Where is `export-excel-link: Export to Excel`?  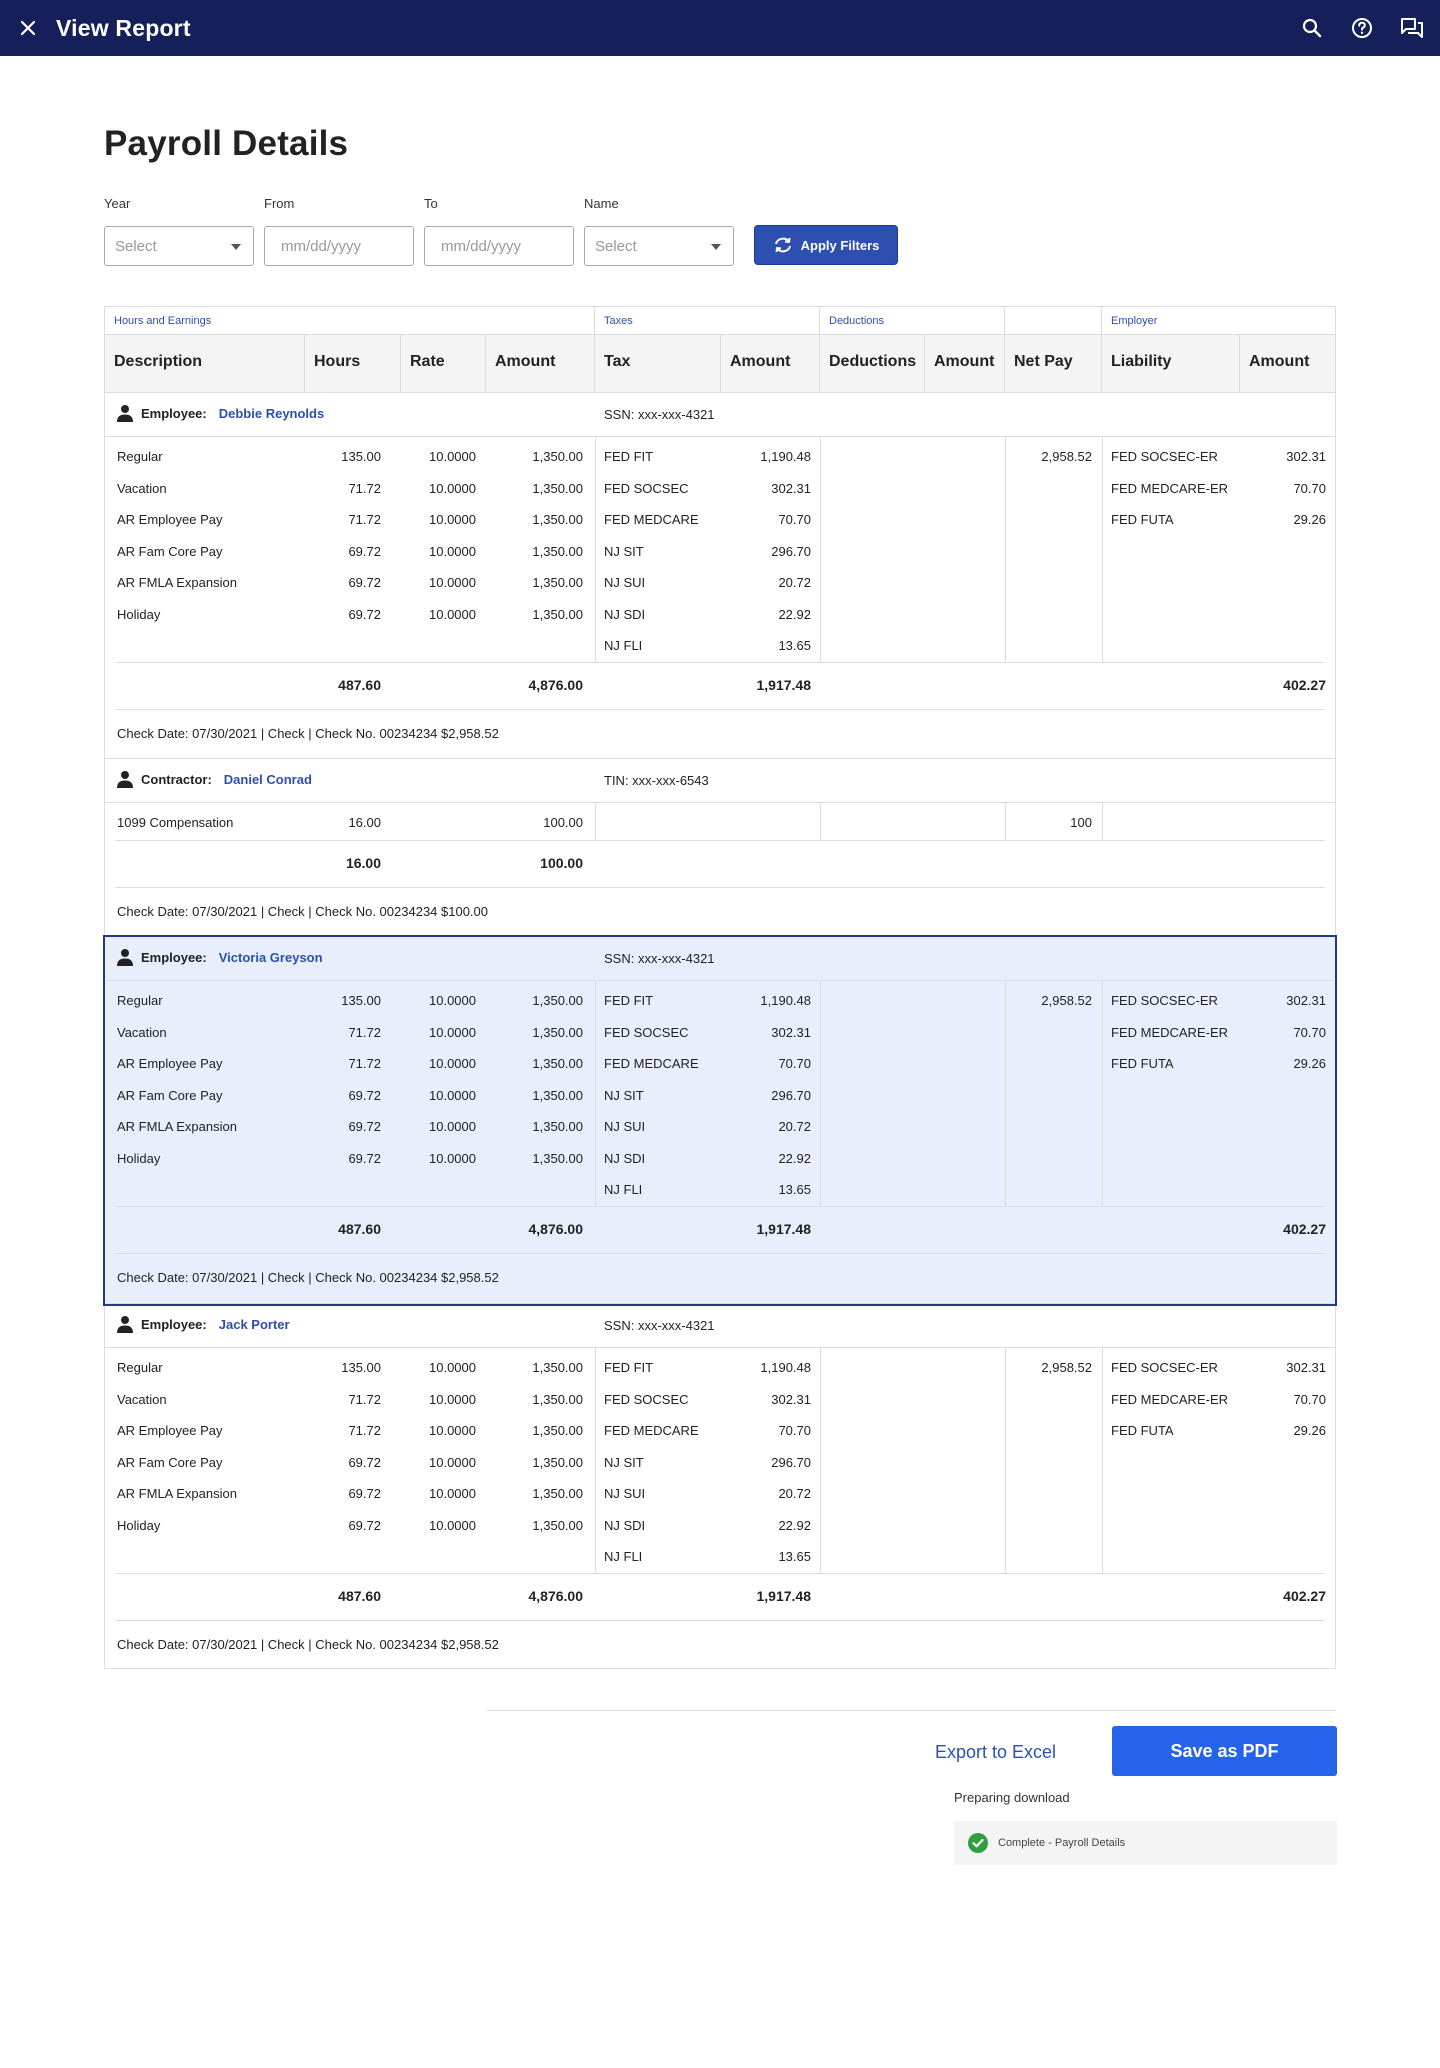 export-excel-link: Export to Excel is located at coordinates (995, 1752).